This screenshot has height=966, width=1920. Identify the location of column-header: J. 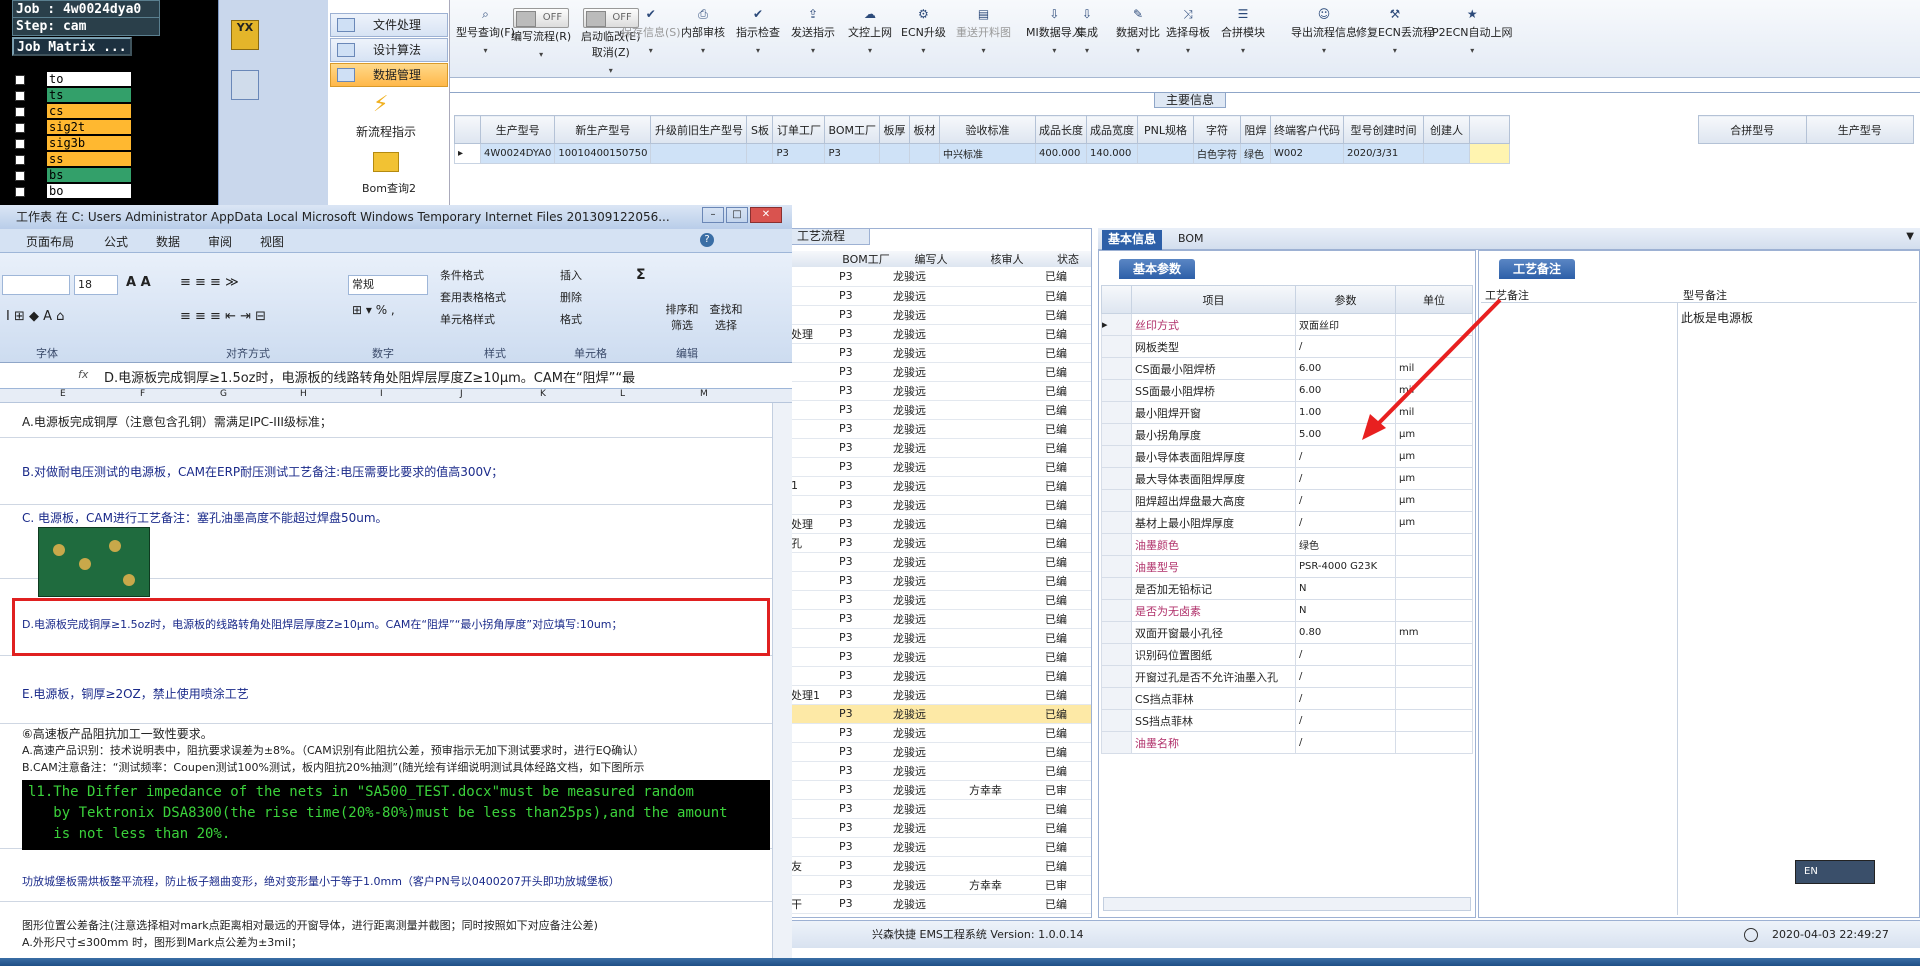
(461, 394).